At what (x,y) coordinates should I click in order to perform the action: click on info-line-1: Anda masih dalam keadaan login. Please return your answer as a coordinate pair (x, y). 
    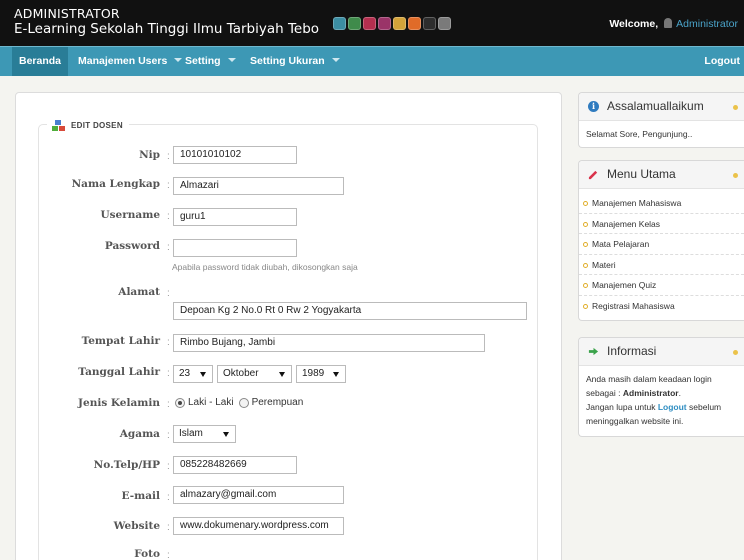
    Looking at the image, I should click on (649, 379).